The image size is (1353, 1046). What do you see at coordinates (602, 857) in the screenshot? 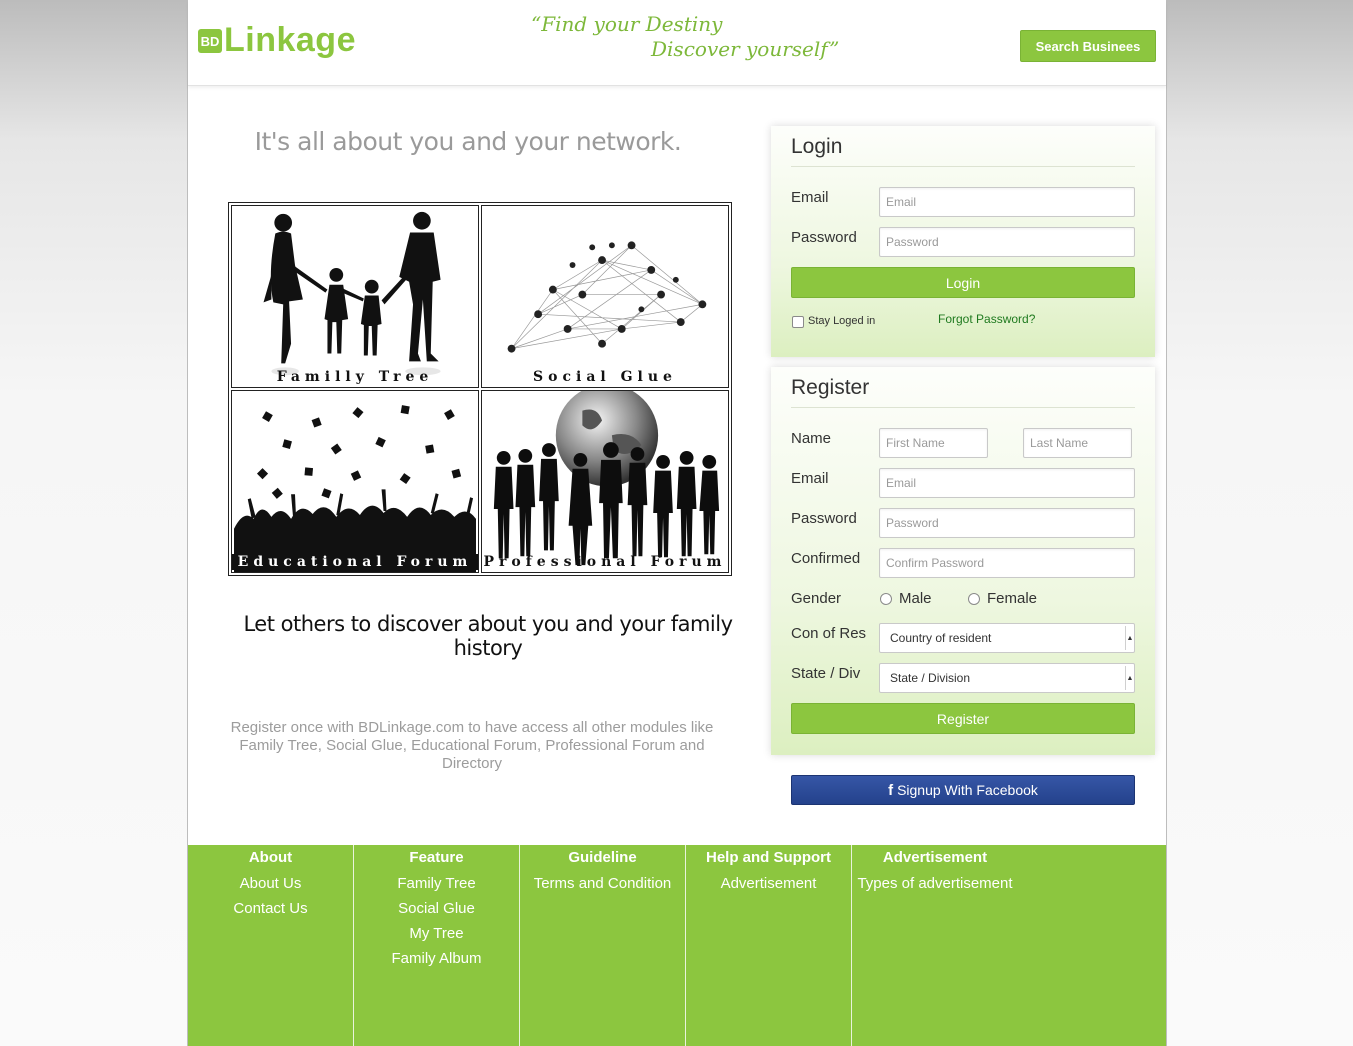
I see `footer-heading: Guideline` at bounding box center [602, 857].